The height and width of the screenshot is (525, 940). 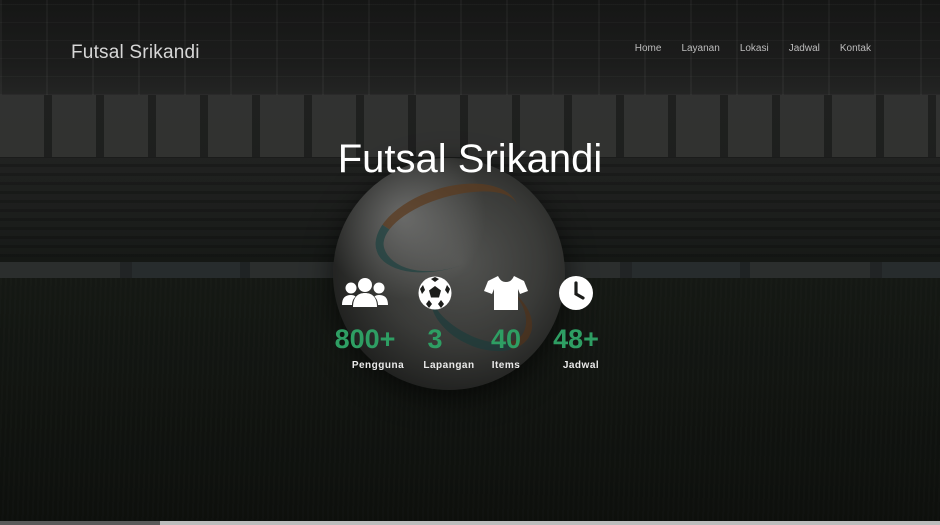 I want to click on brand-logo: Futsal Srikandi, so click(x=135, y=53).